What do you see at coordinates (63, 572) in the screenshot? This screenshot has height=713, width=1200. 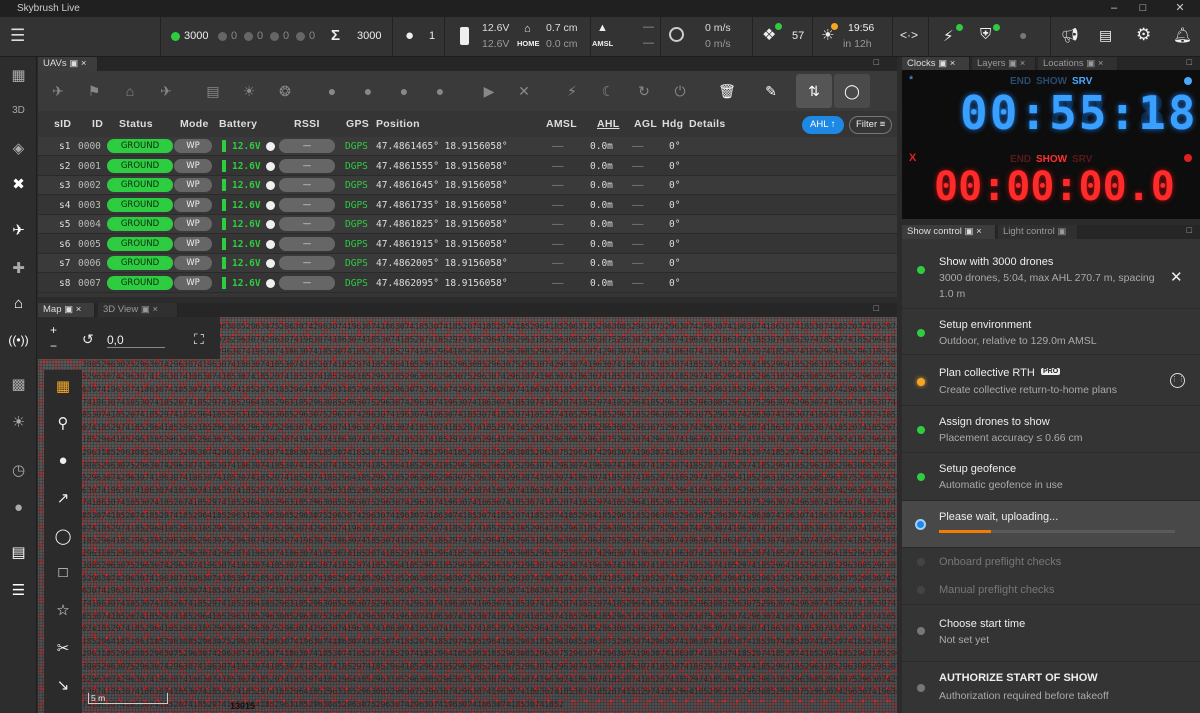 I see `rectangle-tool-icon: □` at bounding box center [63, 572].